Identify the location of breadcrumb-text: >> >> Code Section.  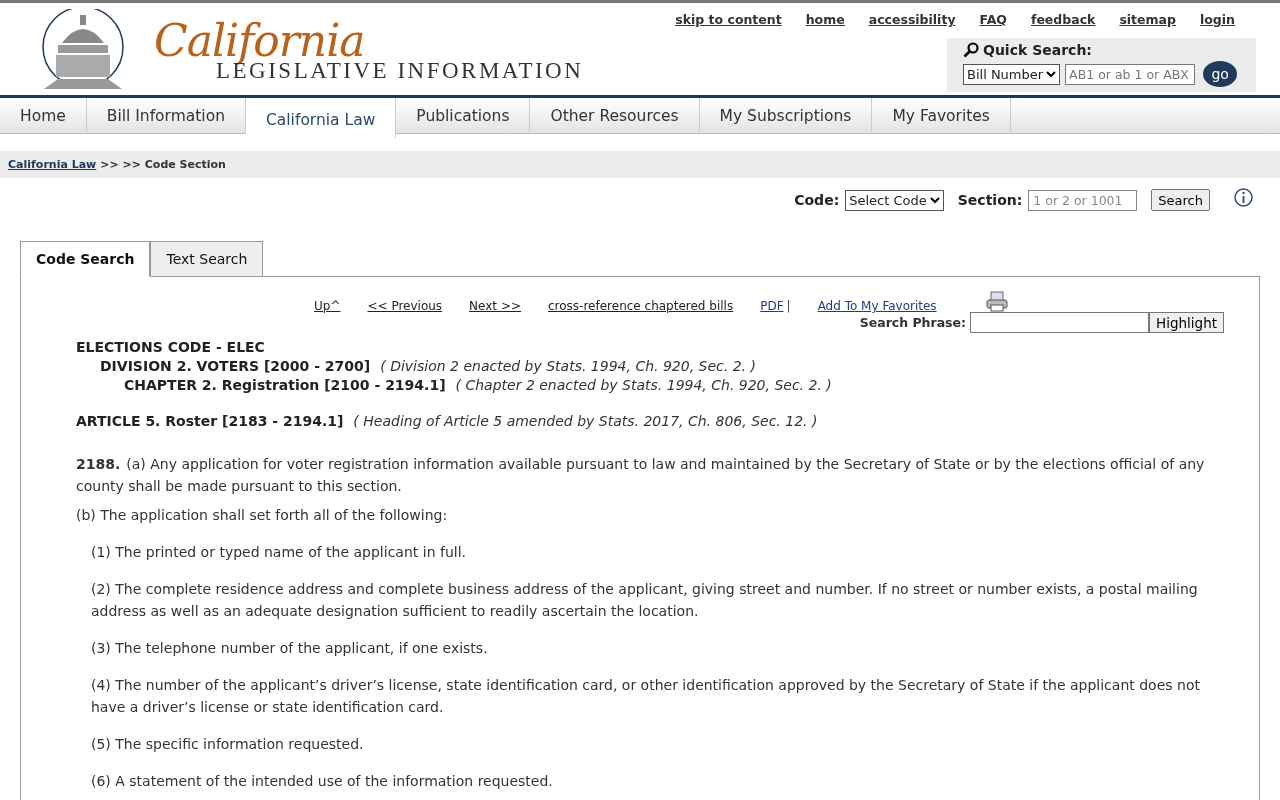
(163, 164).